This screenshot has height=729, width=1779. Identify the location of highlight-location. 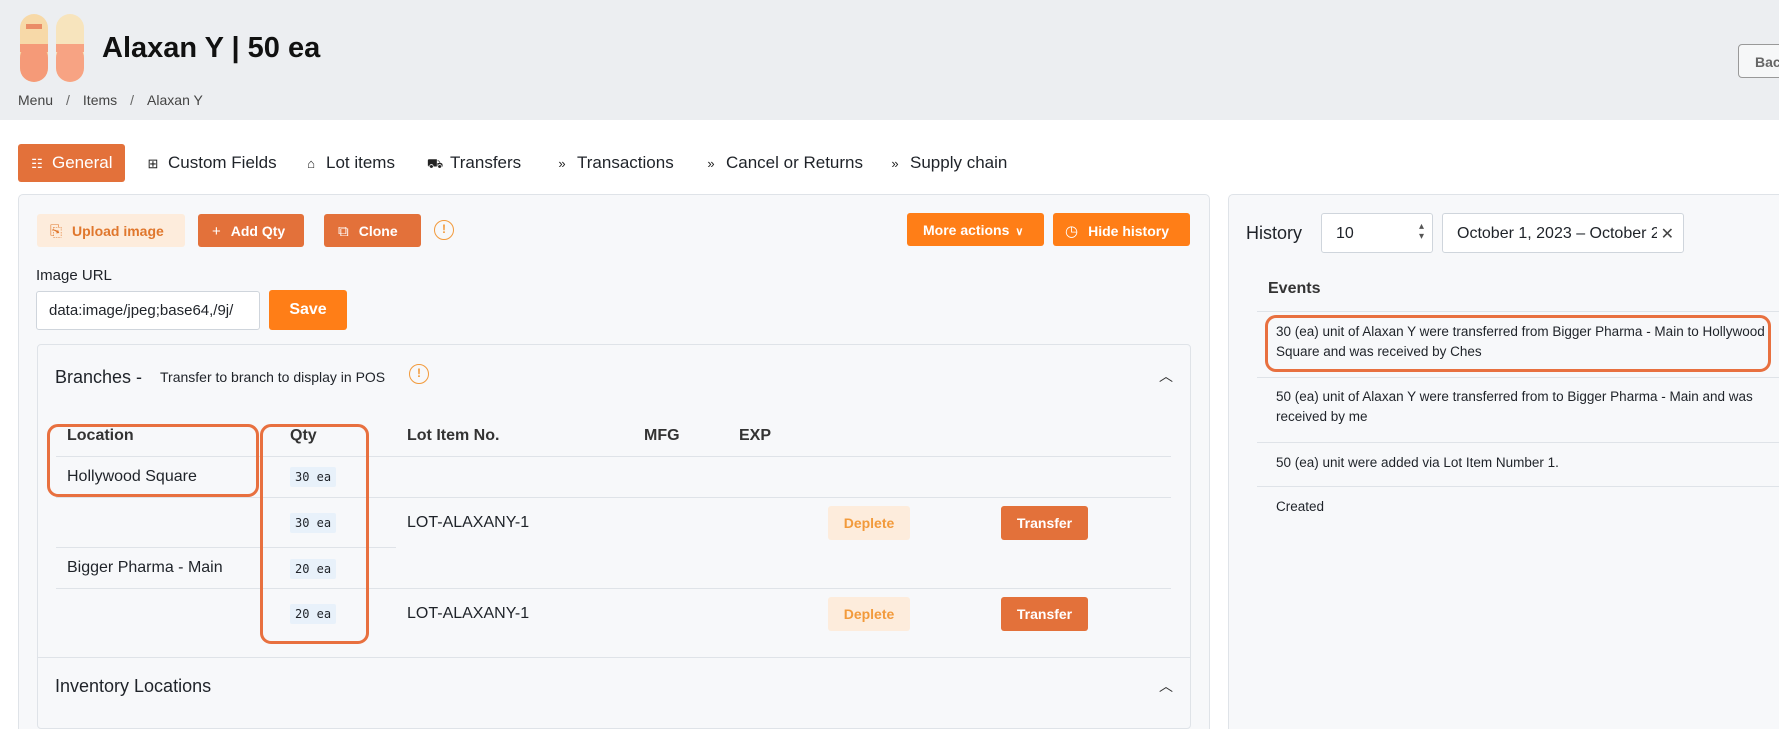
(153, 460).